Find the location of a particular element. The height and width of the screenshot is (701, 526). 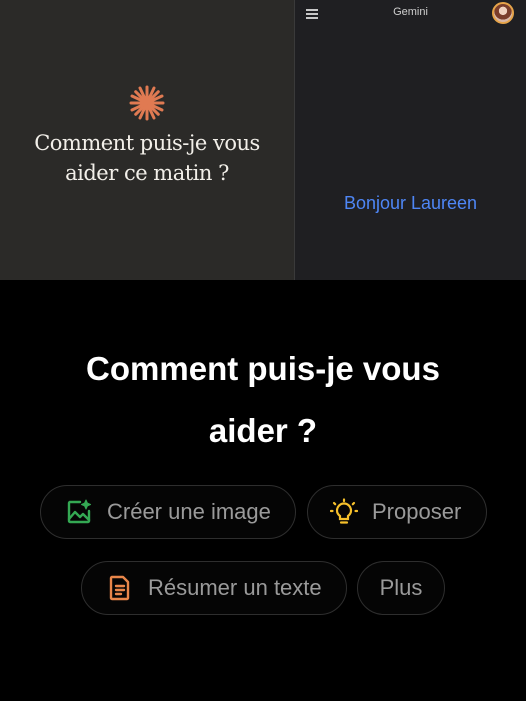

claude-greeting: Comment puis-je vous aider ce matin ? is located at coordinates (147, 158).